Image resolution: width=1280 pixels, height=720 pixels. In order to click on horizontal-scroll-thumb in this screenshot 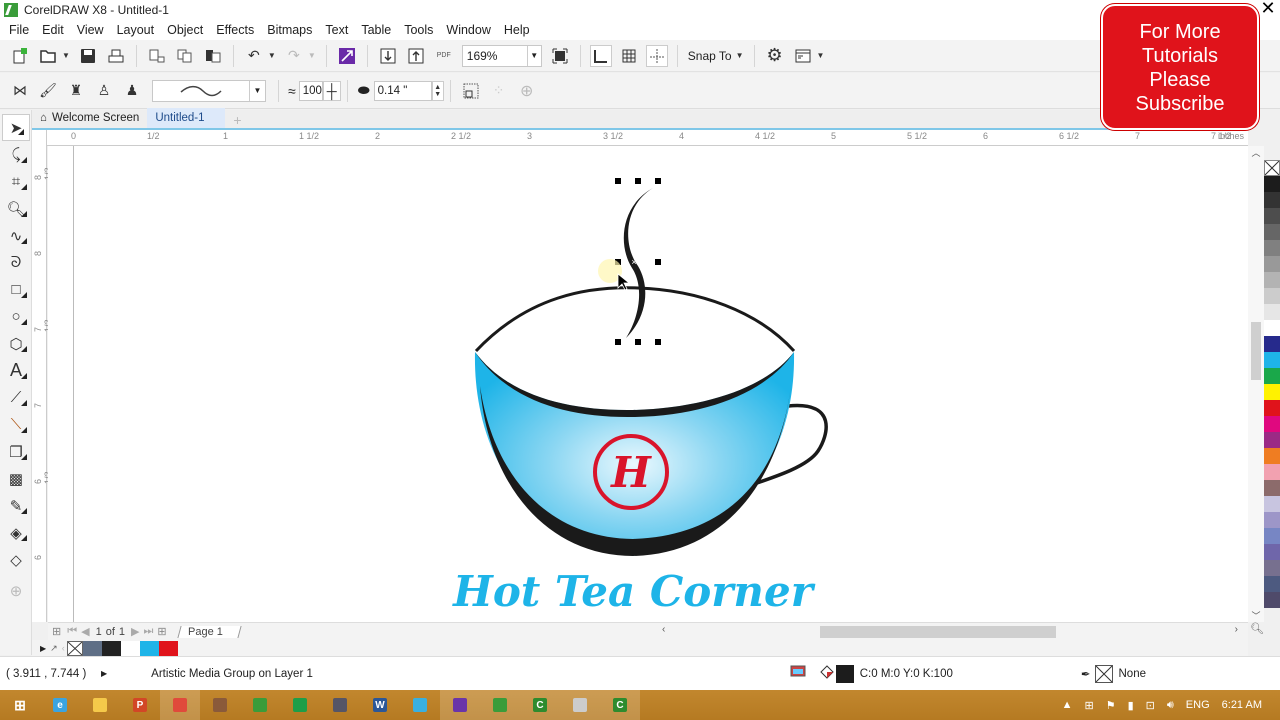, I will do `click(938, 632)`.